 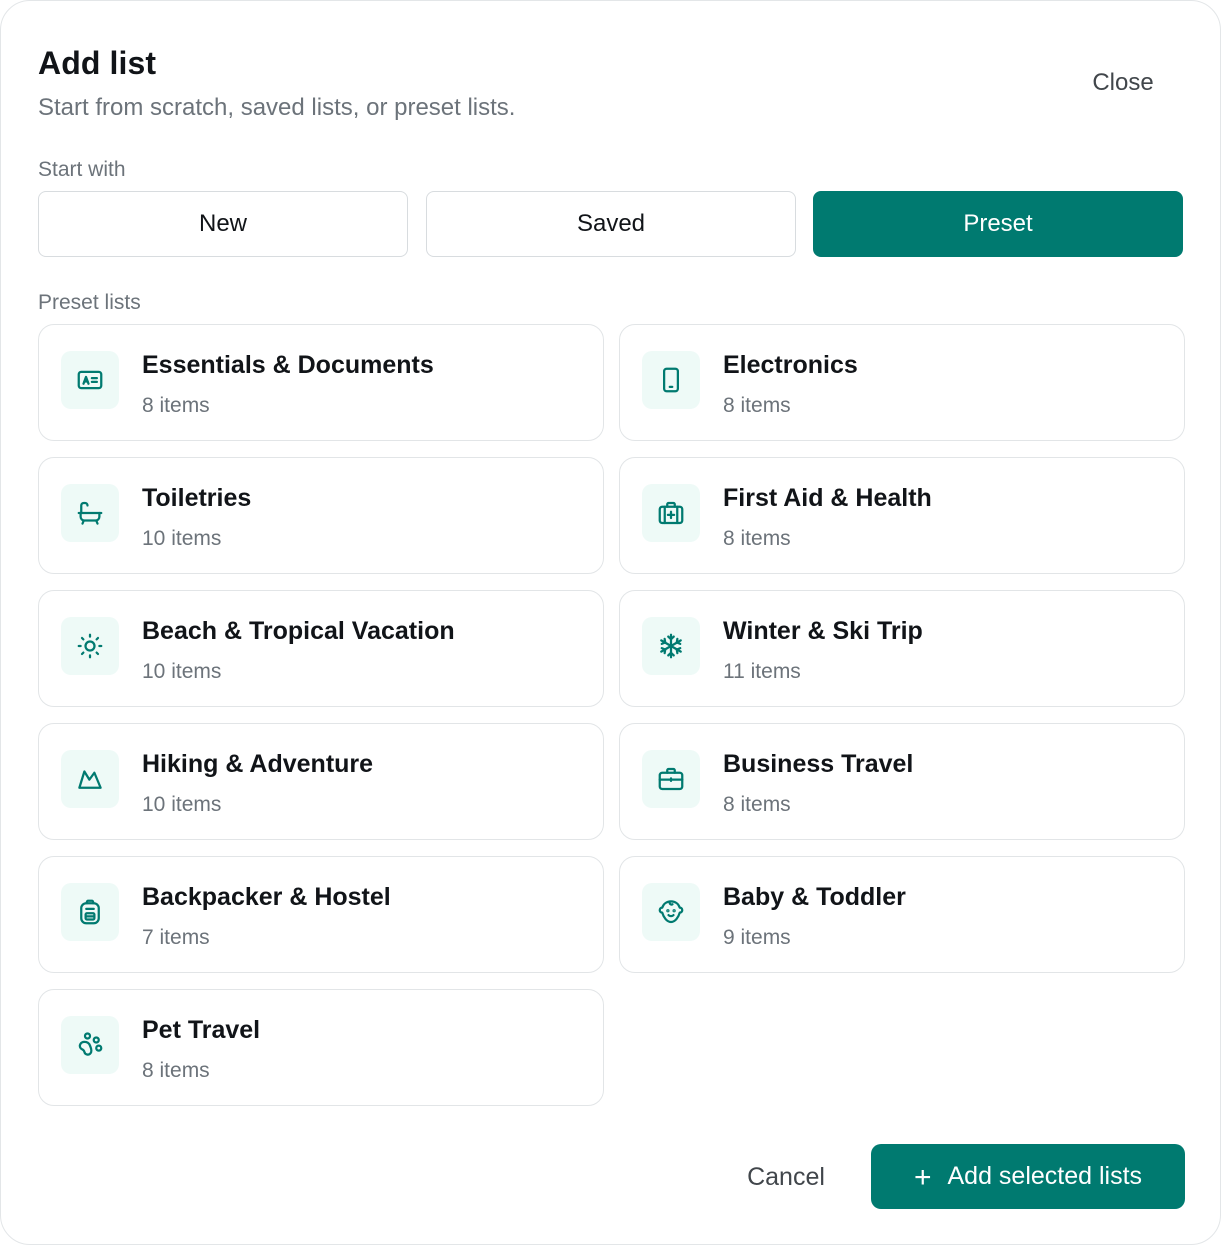 I want to click on preset-card-name: Hiking & Adventure, so click(x=258, y=764).